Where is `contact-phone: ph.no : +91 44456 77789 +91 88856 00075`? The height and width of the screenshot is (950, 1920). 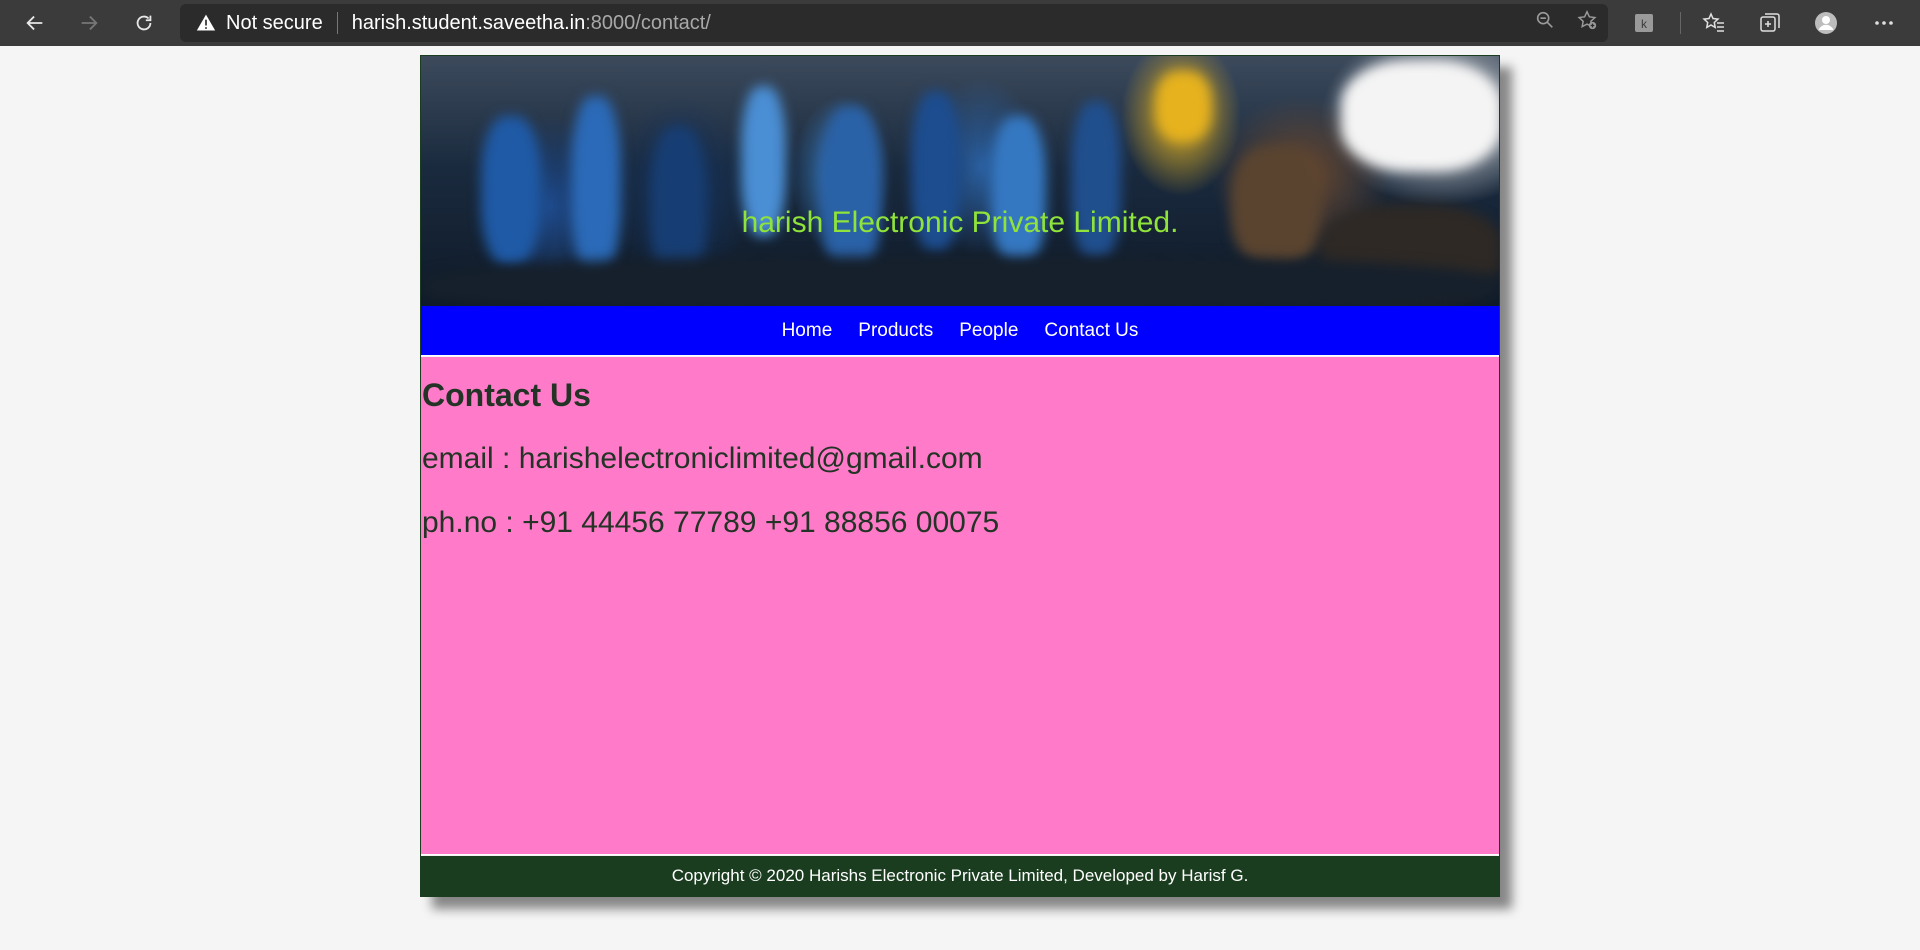 contact-phone: ph.no : +91 44456 77789 +91 88856 00075 is located at coordinates (711, 522).